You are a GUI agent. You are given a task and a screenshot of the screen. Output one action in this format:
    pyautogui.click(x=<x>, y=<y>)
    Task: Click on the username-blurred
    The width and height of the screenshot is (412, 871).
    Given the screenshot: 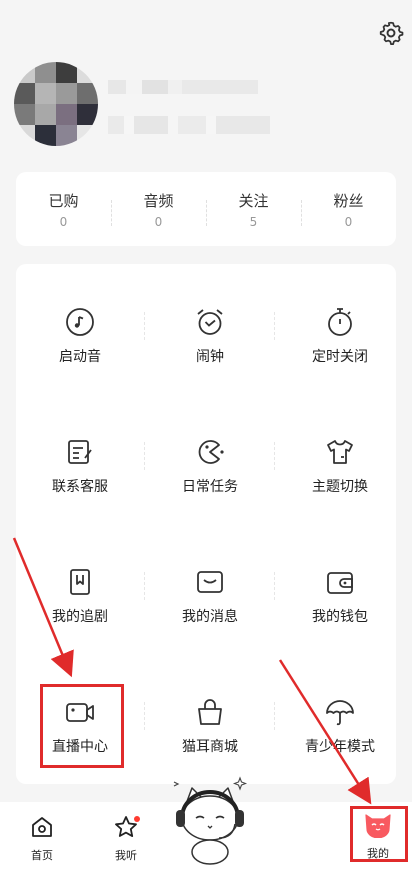 What is the action you would take?
    pyautogui.click(x=183, y=87)
    